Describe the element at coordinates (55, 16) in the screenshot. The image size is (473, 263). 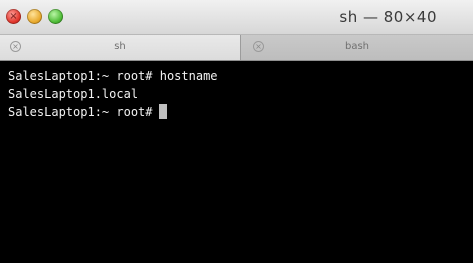
I see `zoom-window-button` at that location.